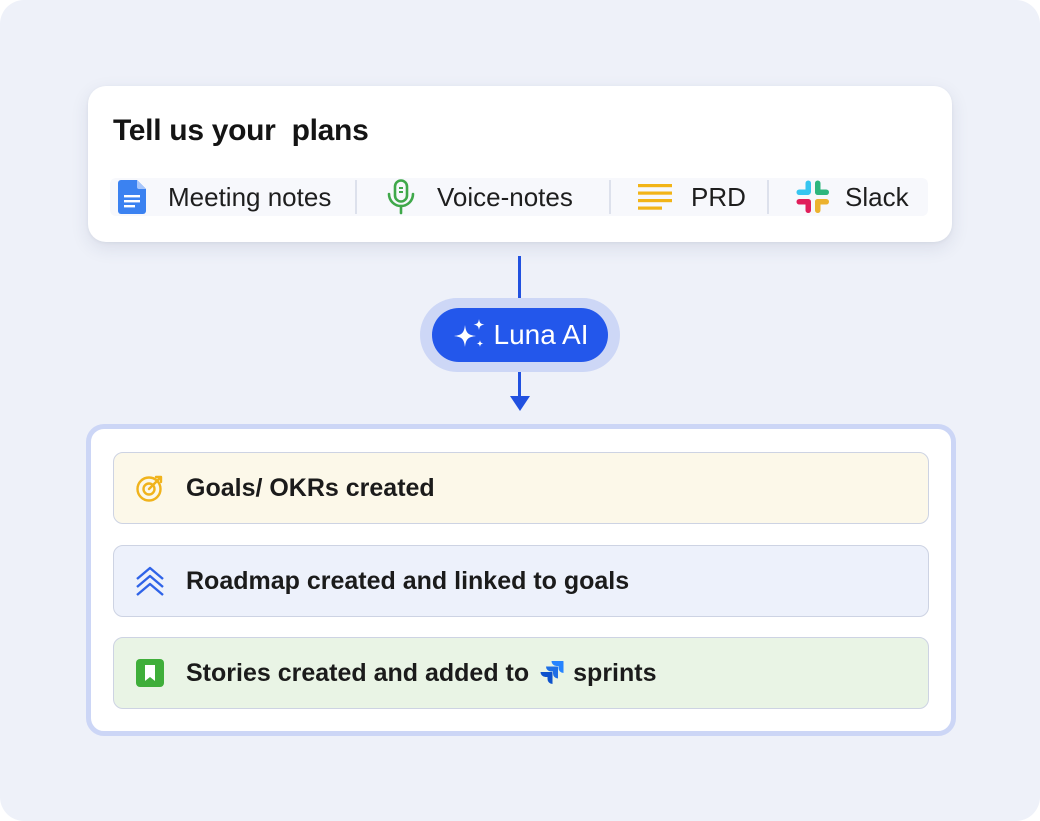 Image resolution: width=1040 pixels, height=821 pixels. I want to click on chevrons-up-icon, so click(150, 581).